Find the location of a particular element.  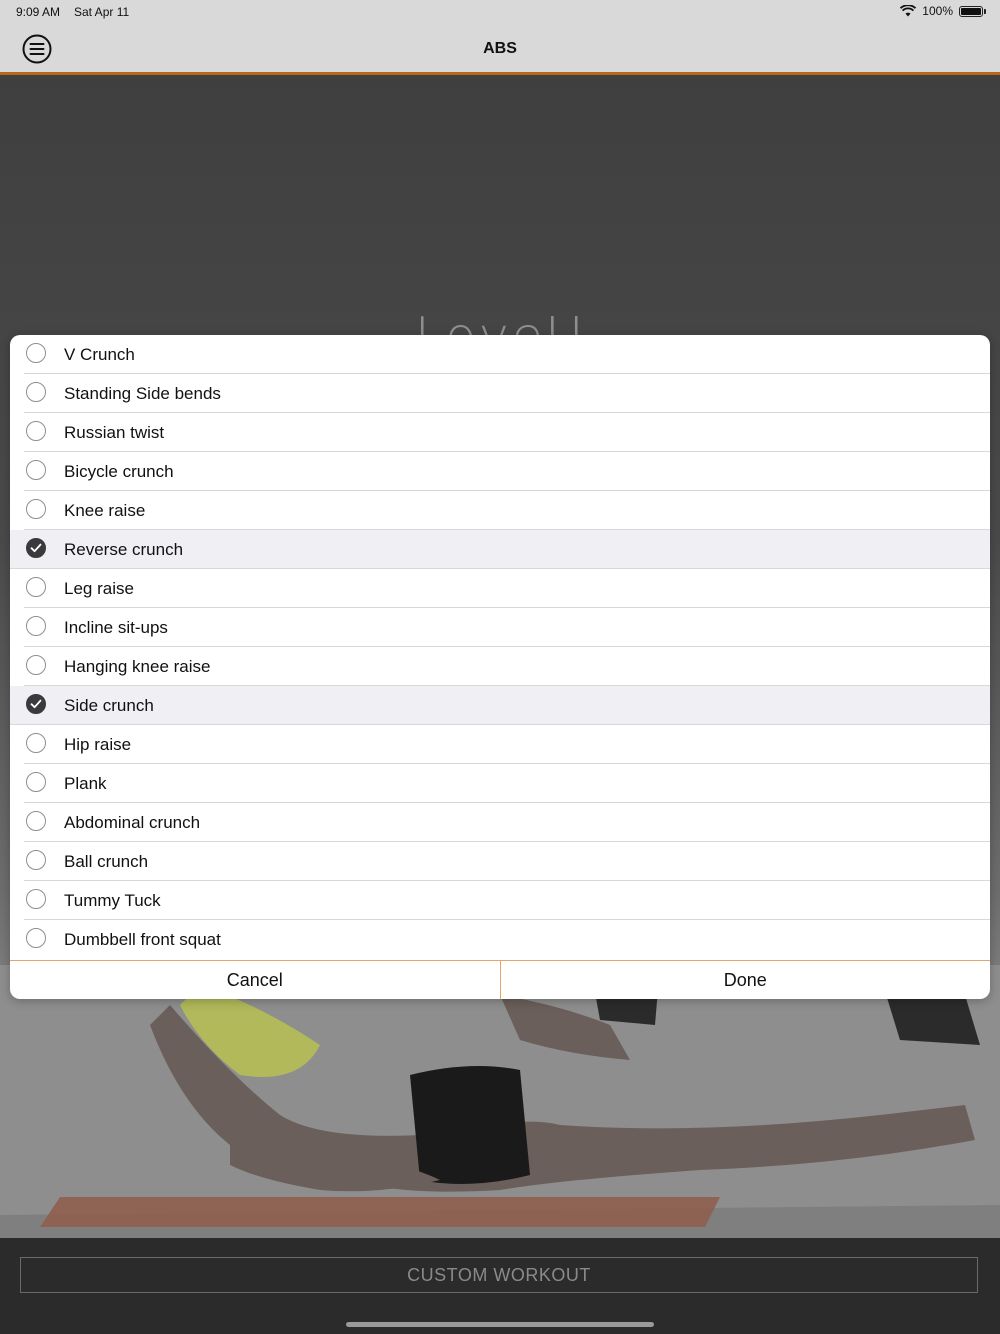

cancel-button: Cancel is located at coordinates (255, 980).